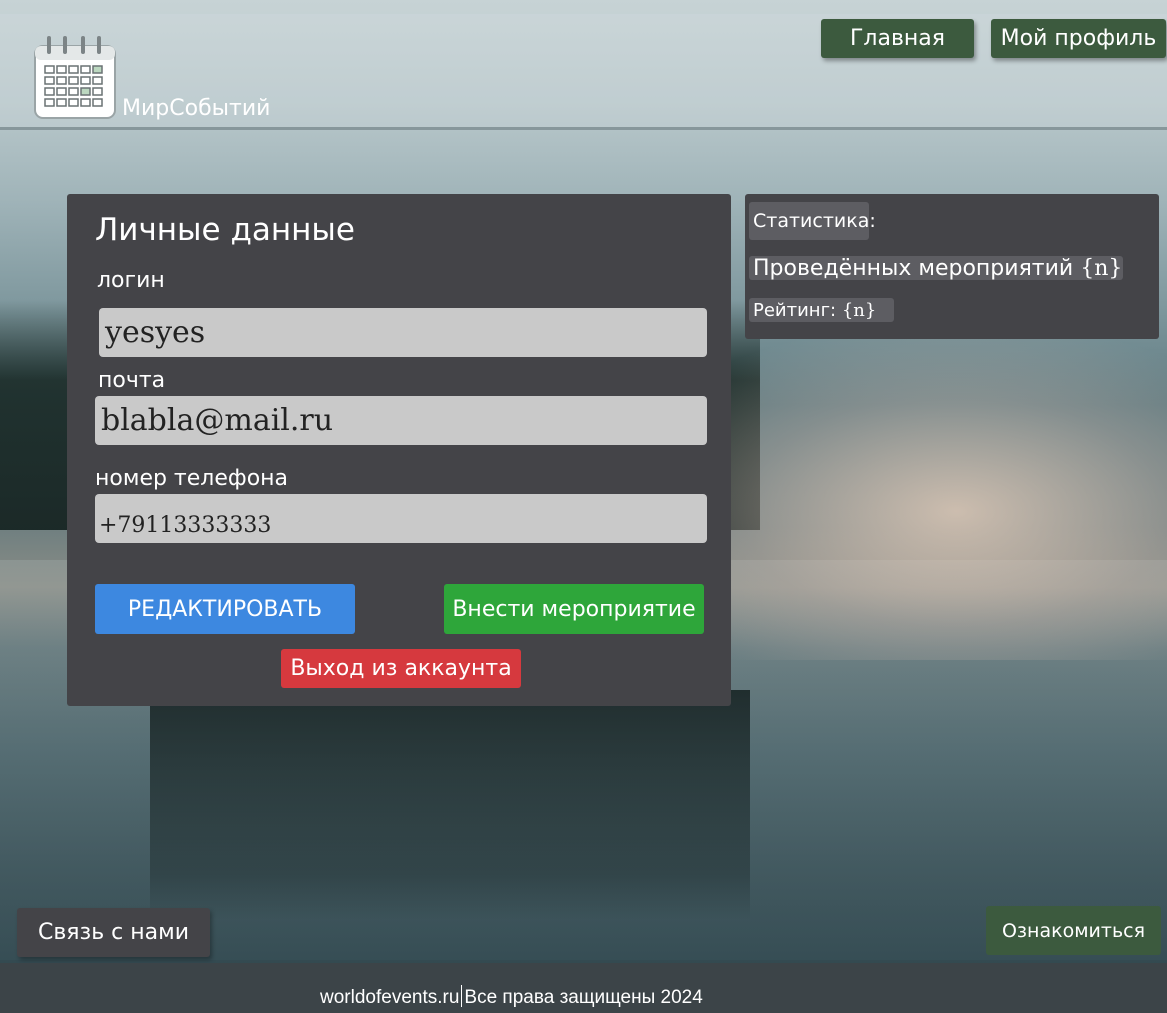 The width and height of the screenshot is (1167, 1013). What do you see at coordinates (897, 38) in the screenshot?
I see `nav-home-button: Главная` at bounding box center [897, 38].